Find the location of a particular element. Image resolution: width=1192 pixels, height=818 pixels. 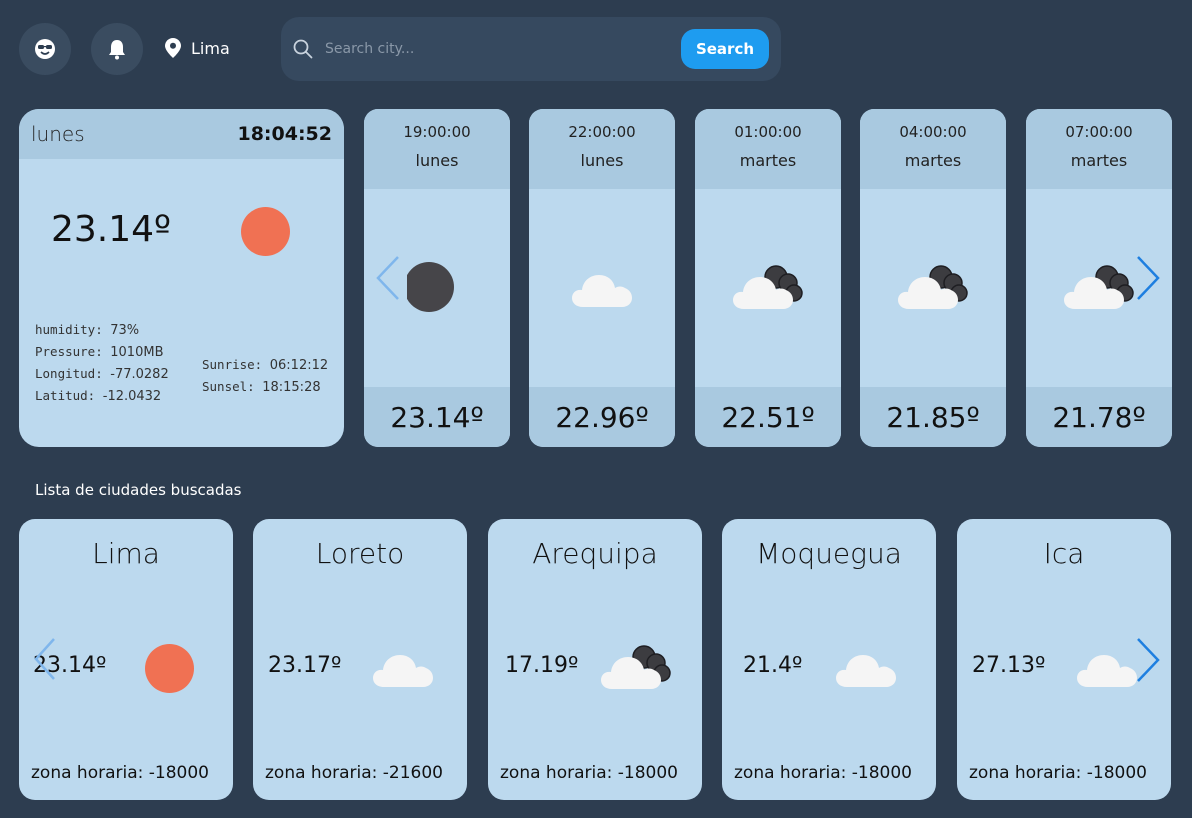

moon-icon is located at coordinates (430, 287).